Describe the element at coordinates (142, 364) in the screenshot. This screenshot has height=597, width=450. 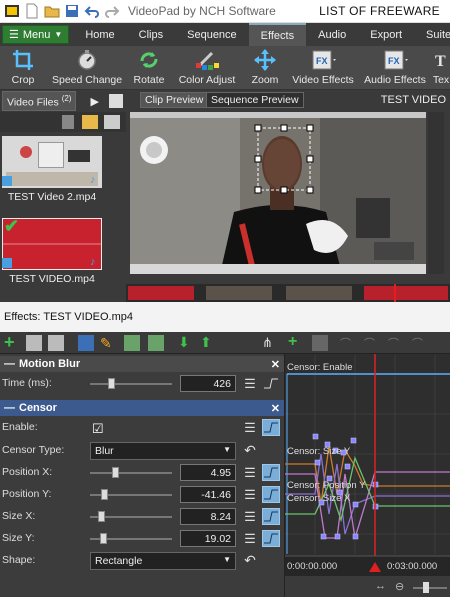
I see `motion-blur-header: — Motion Blur ✕` at that location.